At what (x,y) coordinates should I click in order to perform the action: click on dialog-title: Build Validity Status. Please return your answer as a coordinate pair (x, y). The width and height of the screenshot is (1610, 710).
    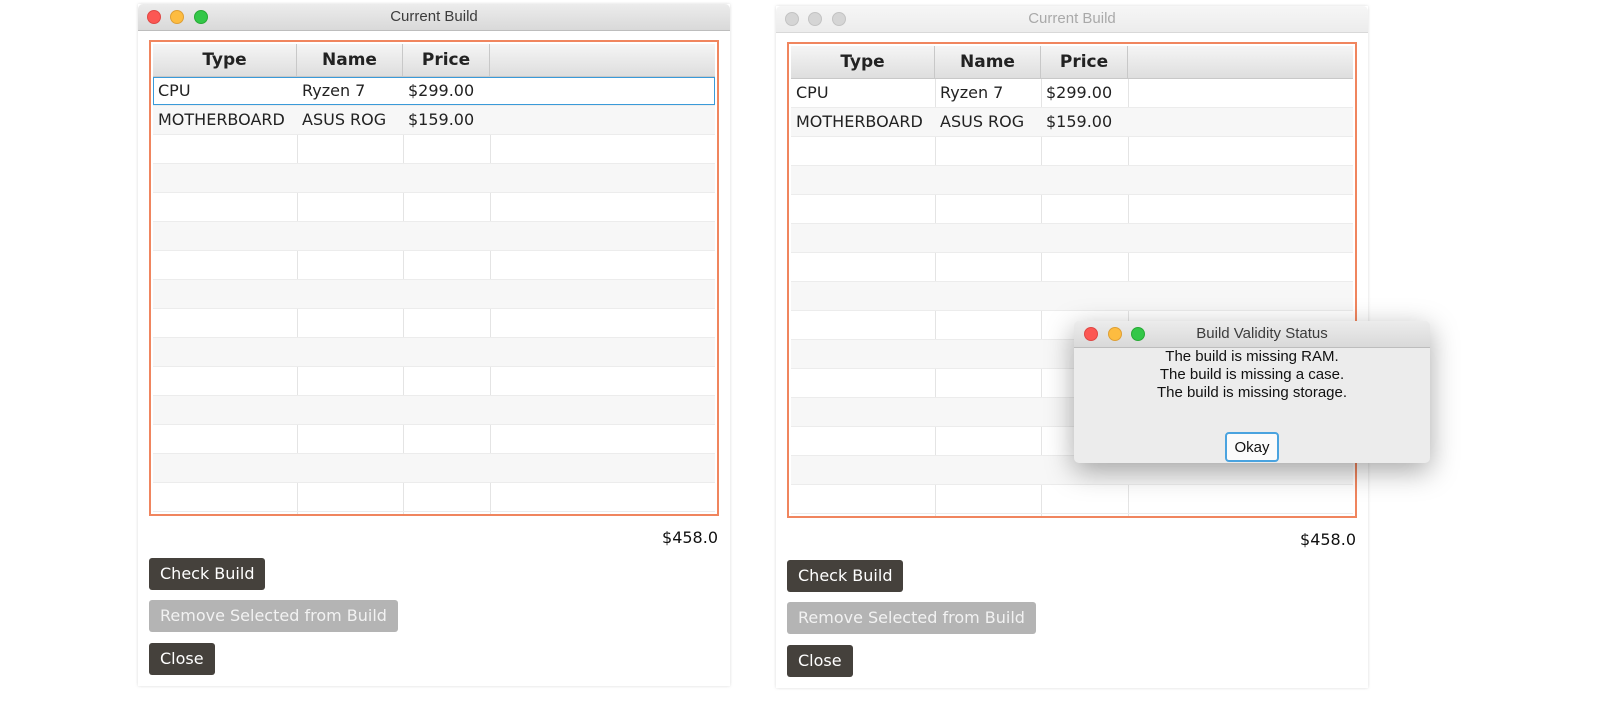
    Looking at the image, I should click on (1262, 333).